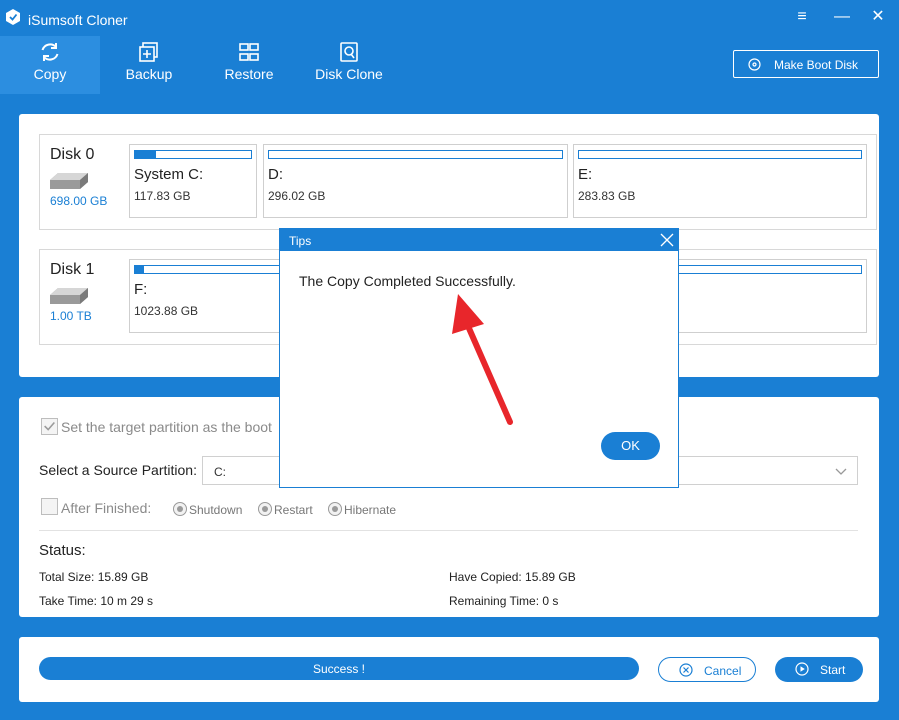  I want to click on progress-text: Success !, so click(339, 669).